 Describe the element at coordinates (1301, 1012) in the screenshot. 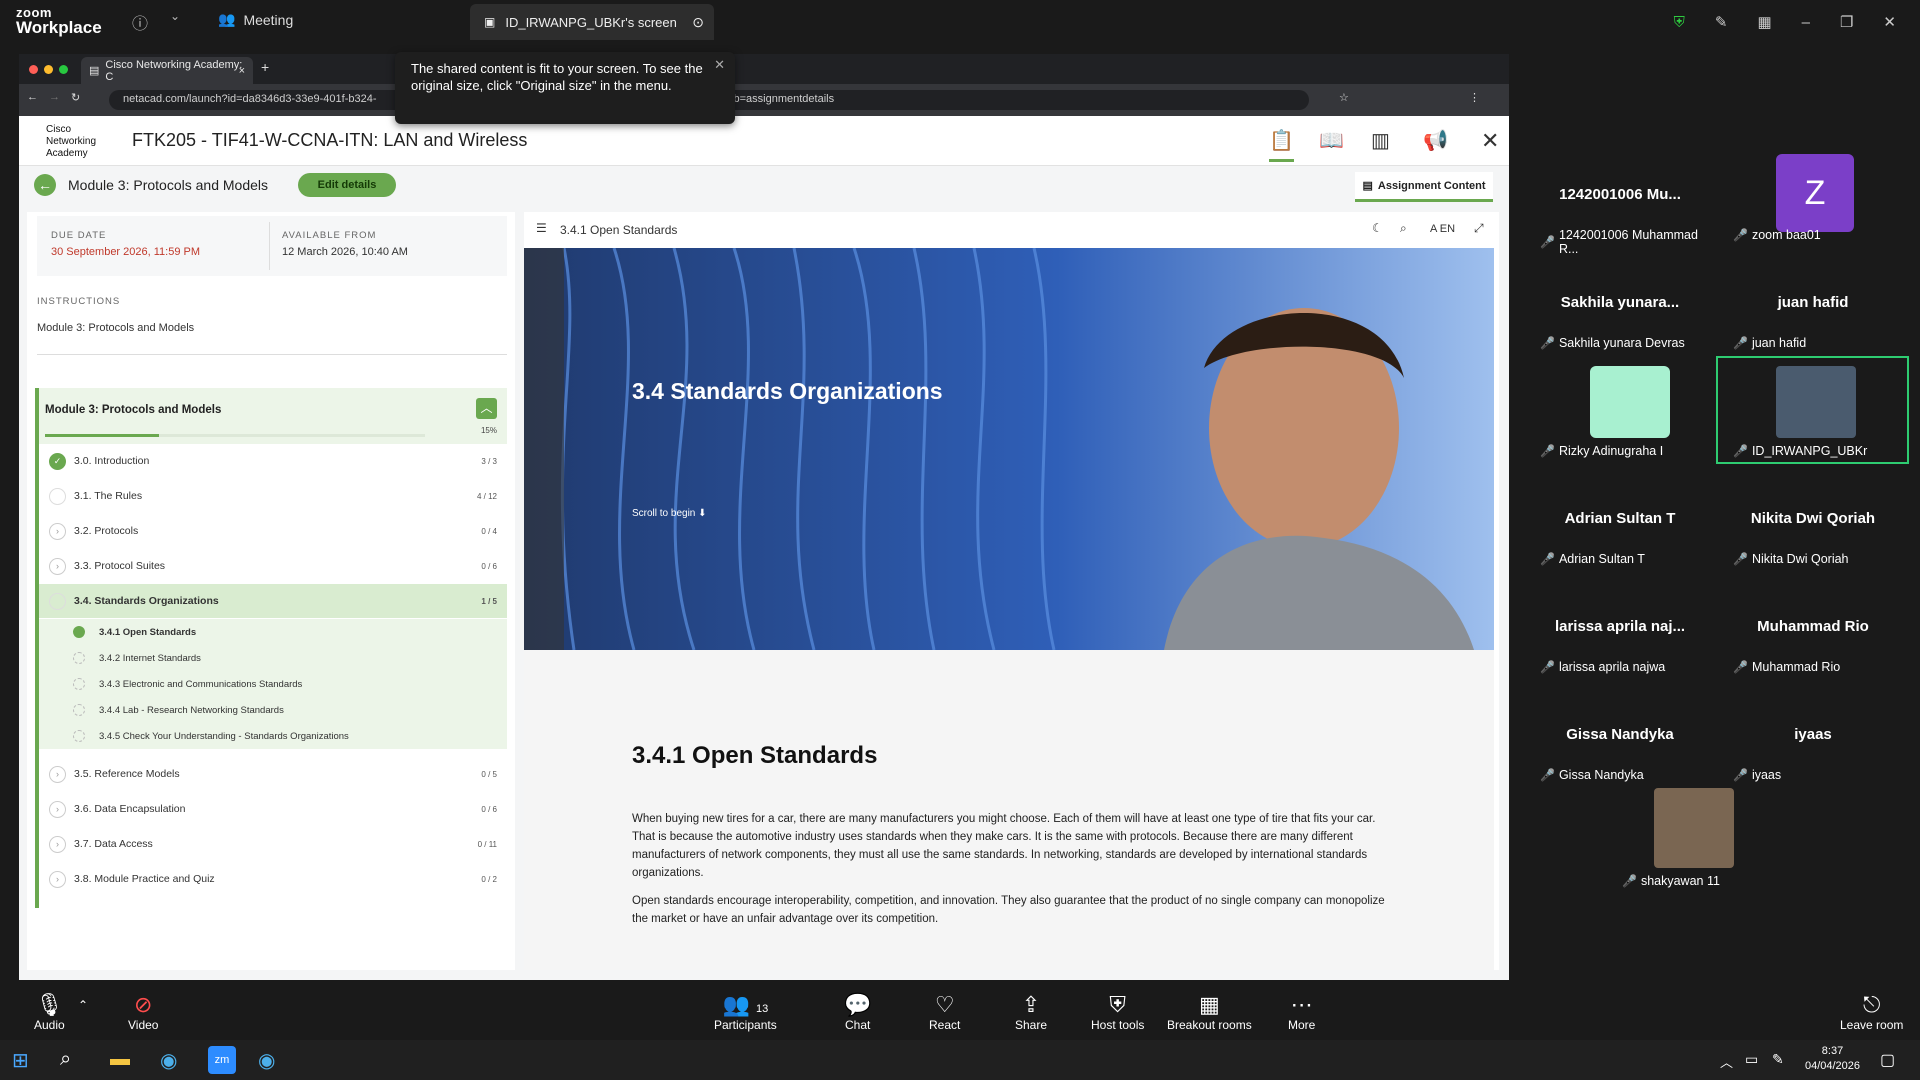

I see `more-button: ⋯ More` at that location.